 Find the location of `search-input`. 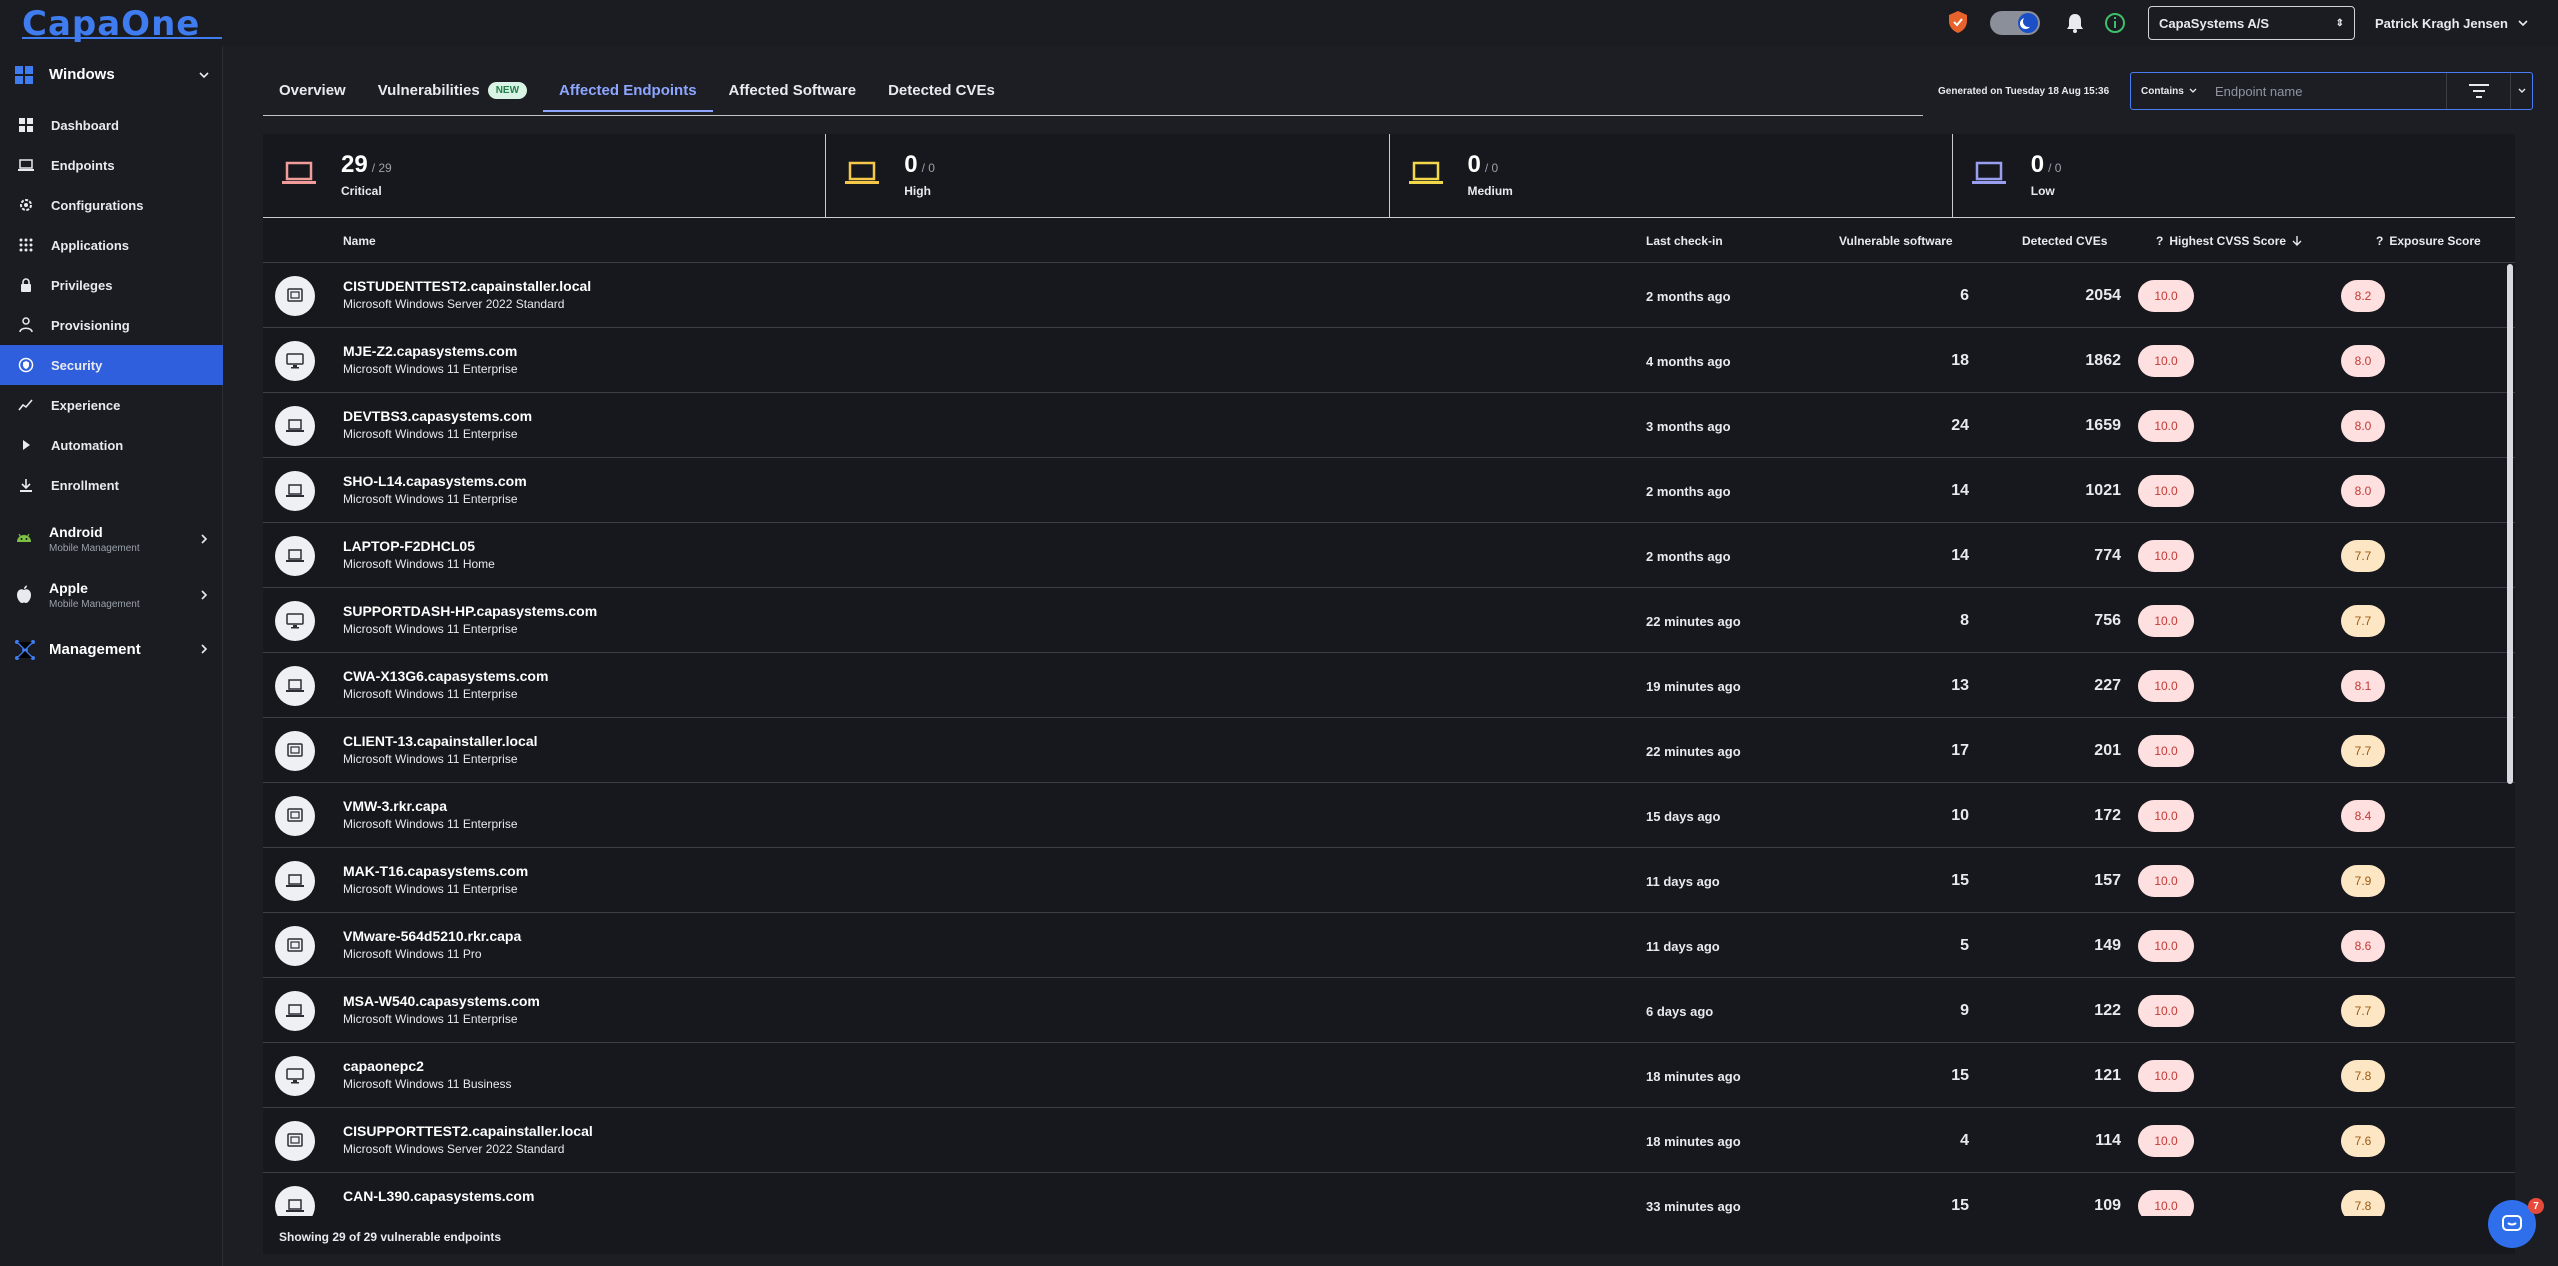

search-input is located at coordinates (2328, 91).